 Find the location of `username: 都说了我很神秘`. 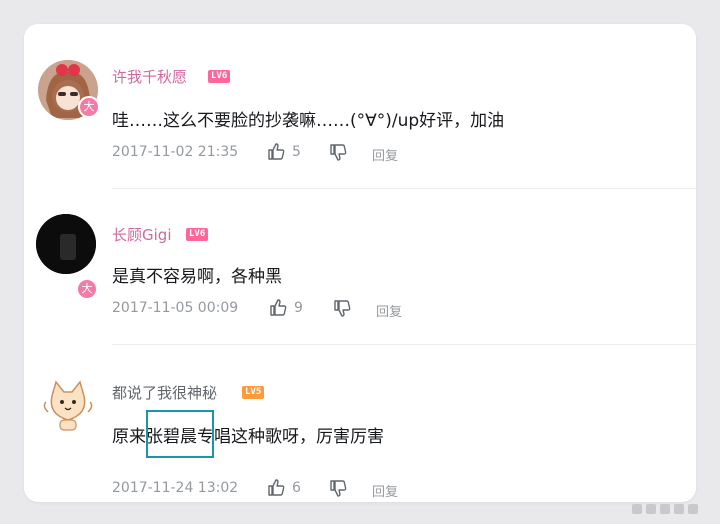

username: 都说了我很神秘 is located at coordinates (164, 392).